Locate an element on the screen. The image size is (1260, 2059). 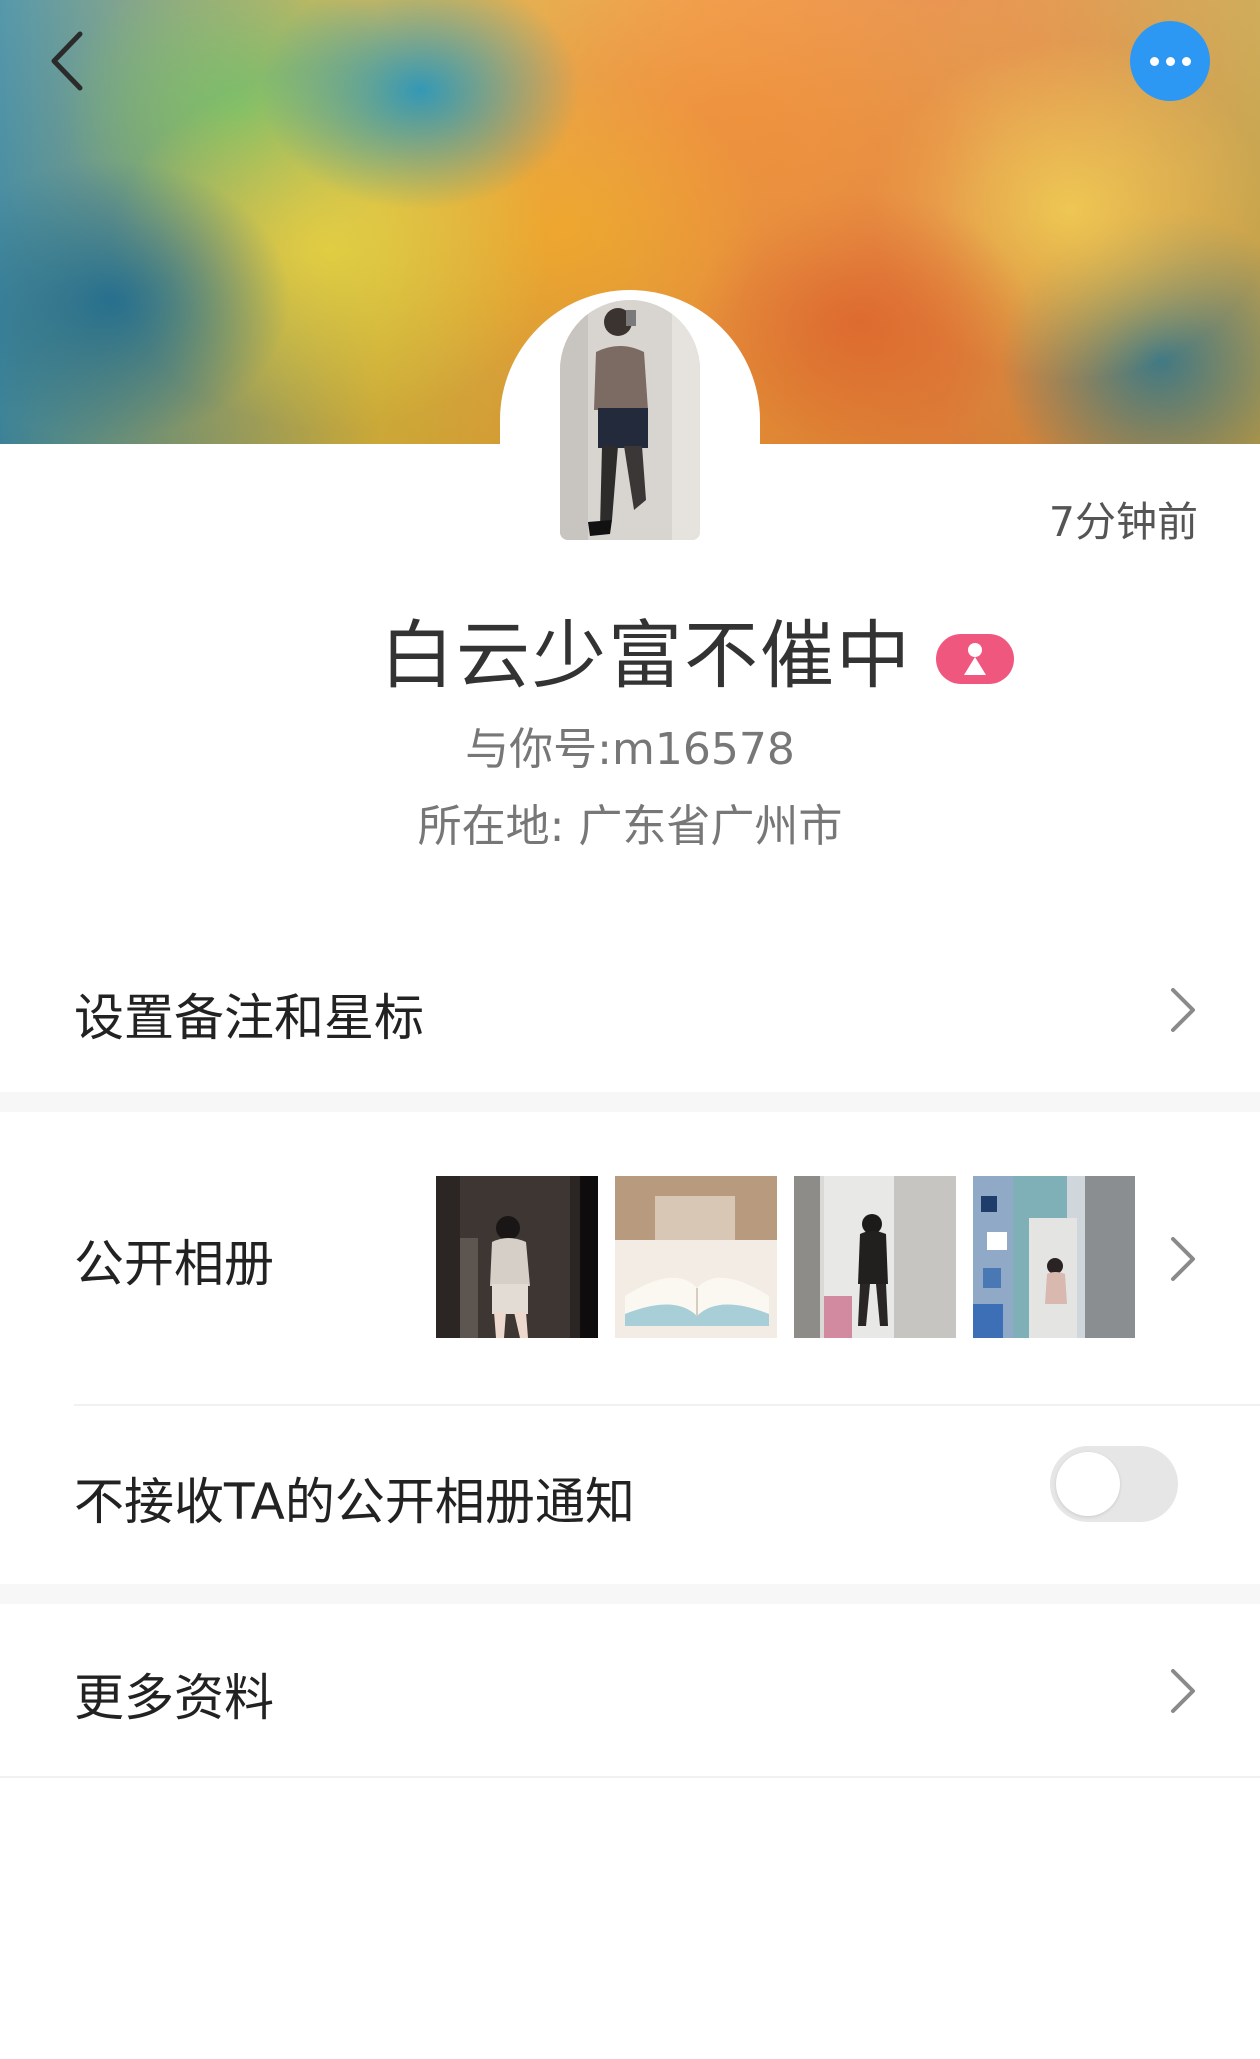
notify-row: 不接收TA的公开相册通知 is located at coordinates (630, 1494).